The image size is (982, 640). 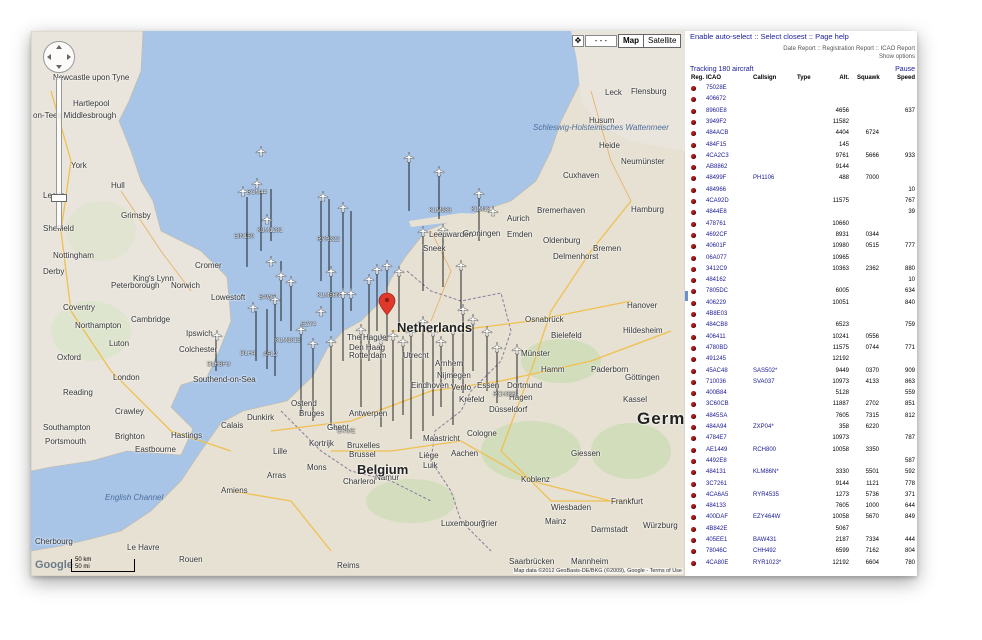 I want to click on pan-left-icon, so click(x=49, y=57).